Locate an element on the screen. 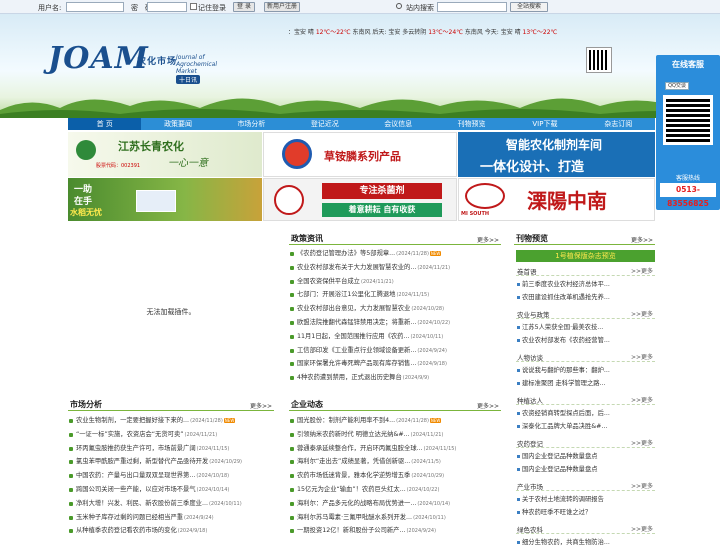 The image size is (720, 549). banner-changqing: 江苏长青农化 股票代码：002391 一心一意 is located at coordinates (165, 154).